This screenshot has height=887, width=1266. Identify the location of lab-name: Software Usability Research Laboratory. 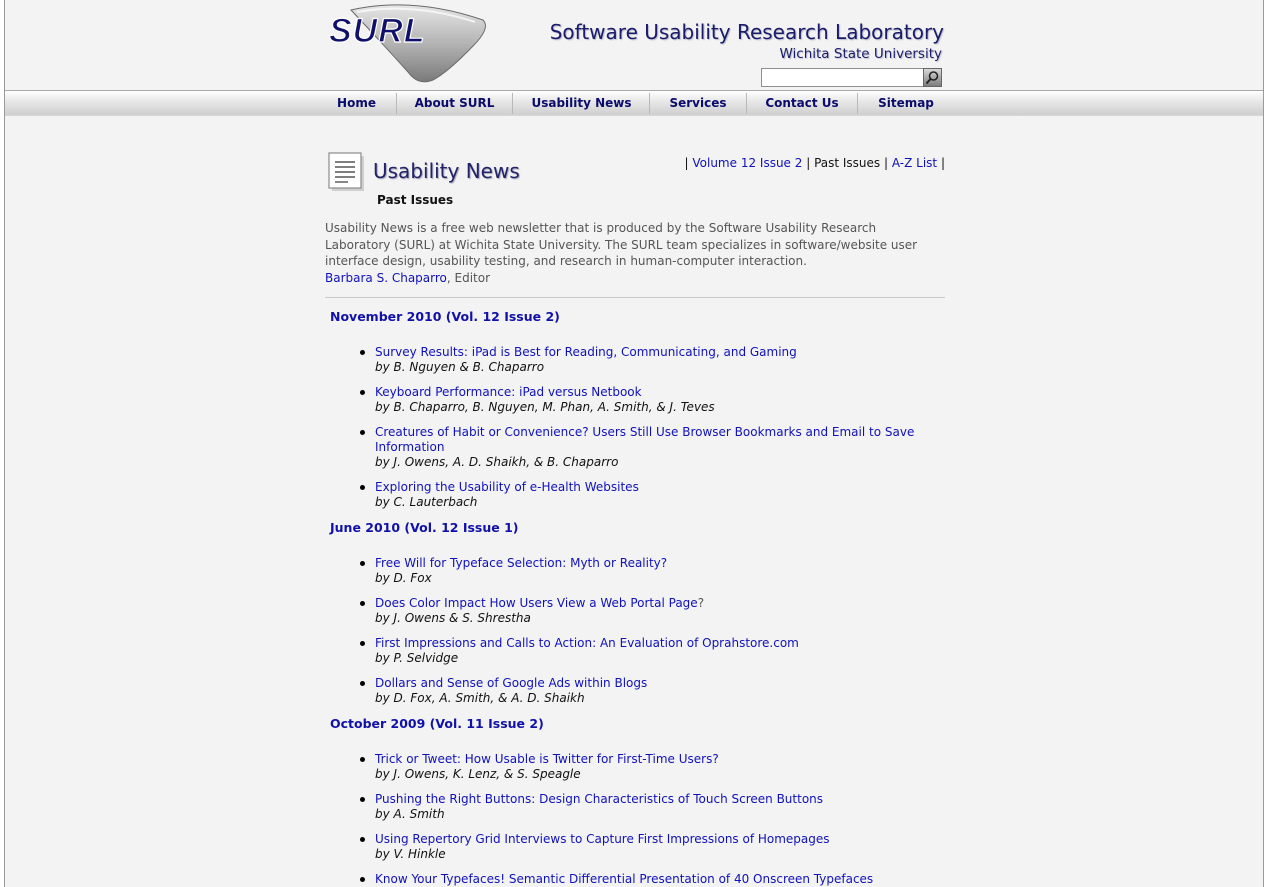
(746, 32).